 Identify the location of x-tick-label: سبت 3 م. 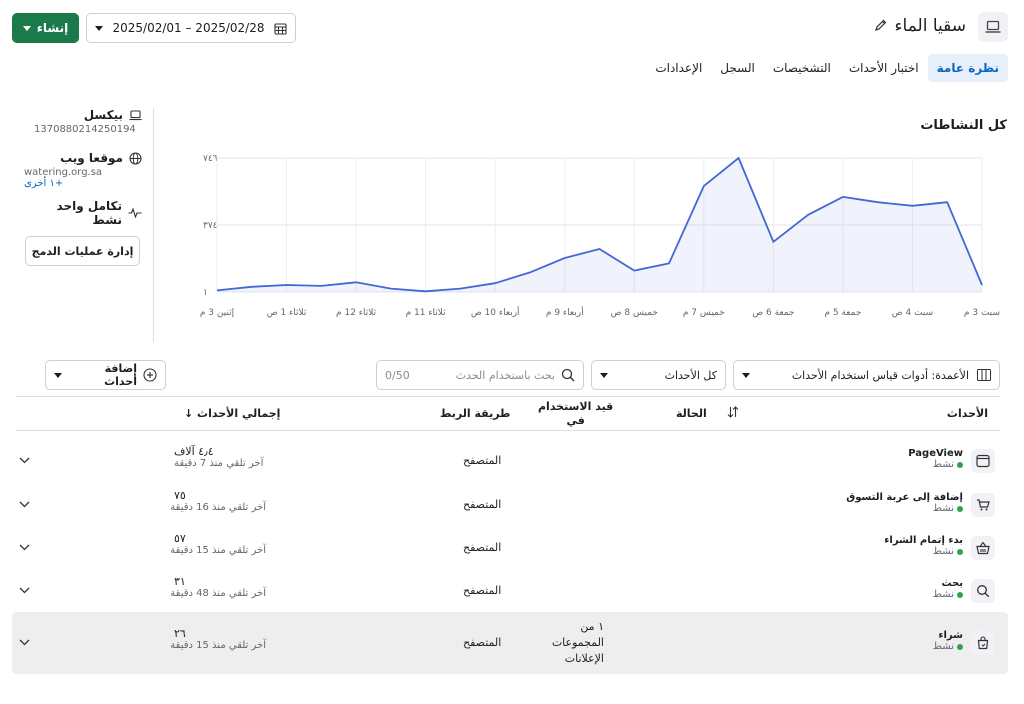
(982, 313).